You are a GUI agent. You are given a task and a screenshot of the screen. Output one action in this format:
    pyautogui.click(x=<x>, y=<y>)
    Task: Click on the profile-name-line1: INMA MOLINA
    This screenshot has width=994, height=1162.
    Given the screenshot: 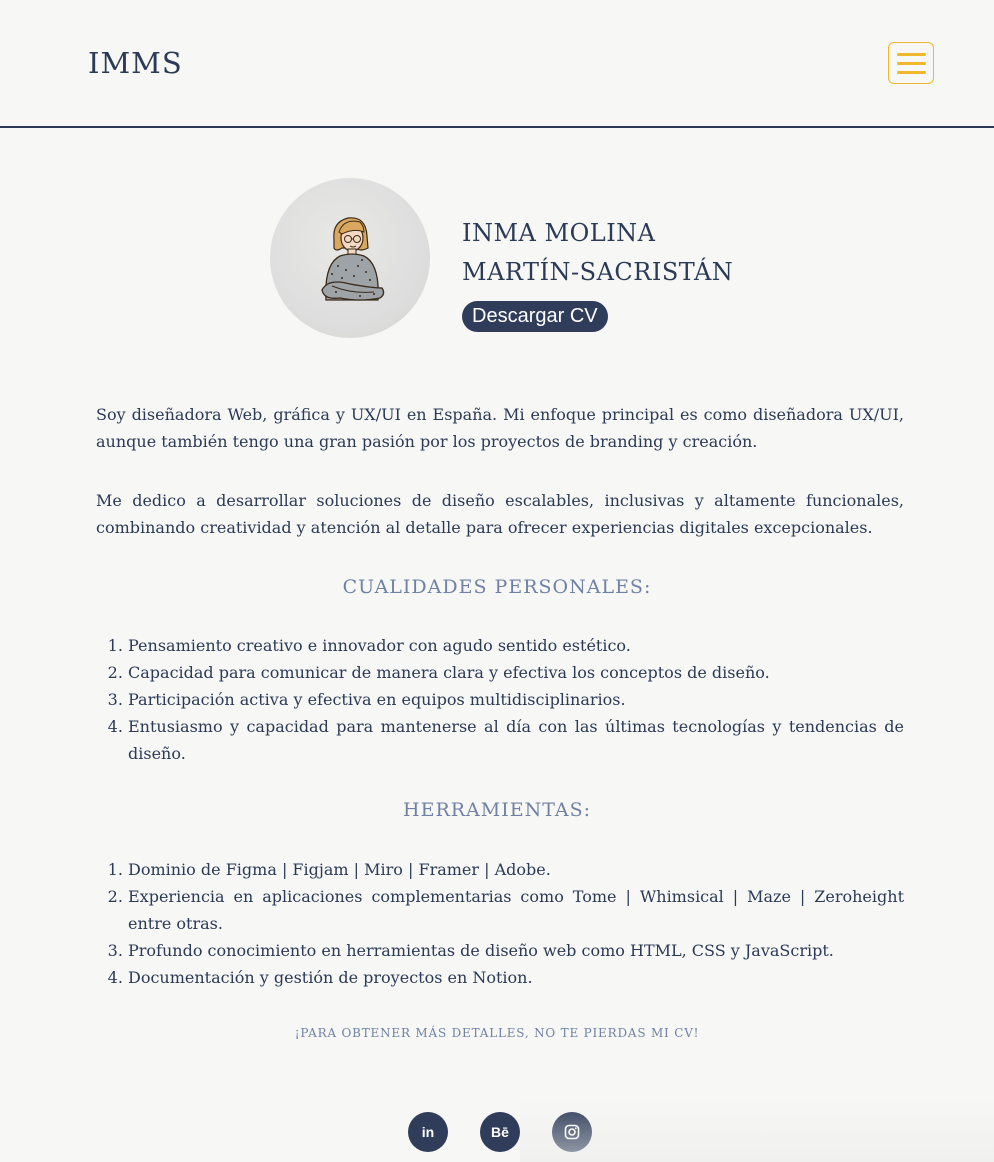 What is the action you would take?
    pyautogui.click(x=559, y=233)
    